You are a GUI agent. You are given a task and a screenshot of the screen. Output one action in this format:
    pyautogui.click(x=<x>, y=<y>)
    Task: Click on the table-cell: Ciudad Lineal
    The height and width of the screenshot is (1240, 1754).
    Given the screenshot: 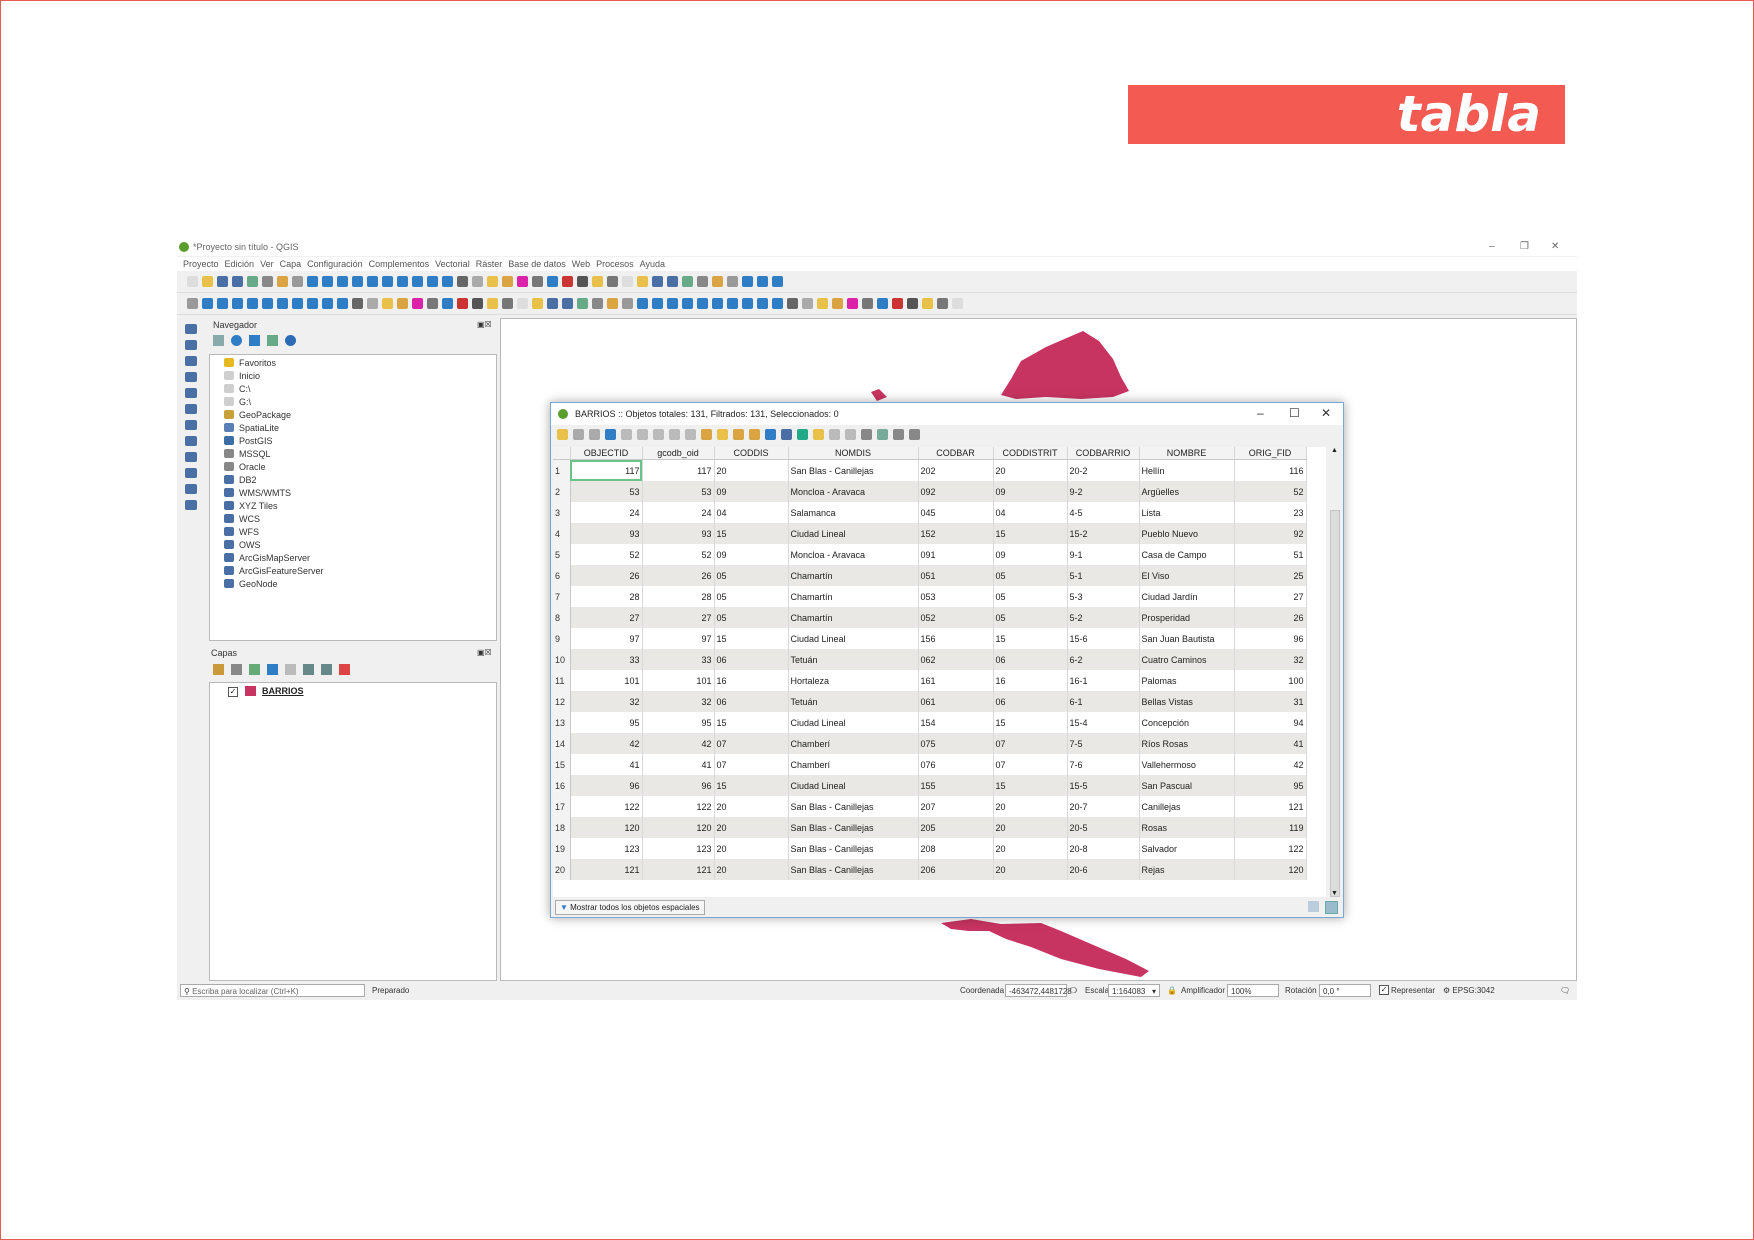 What is the action you would take?
    pyautogui.click(x=853, y=638)
    